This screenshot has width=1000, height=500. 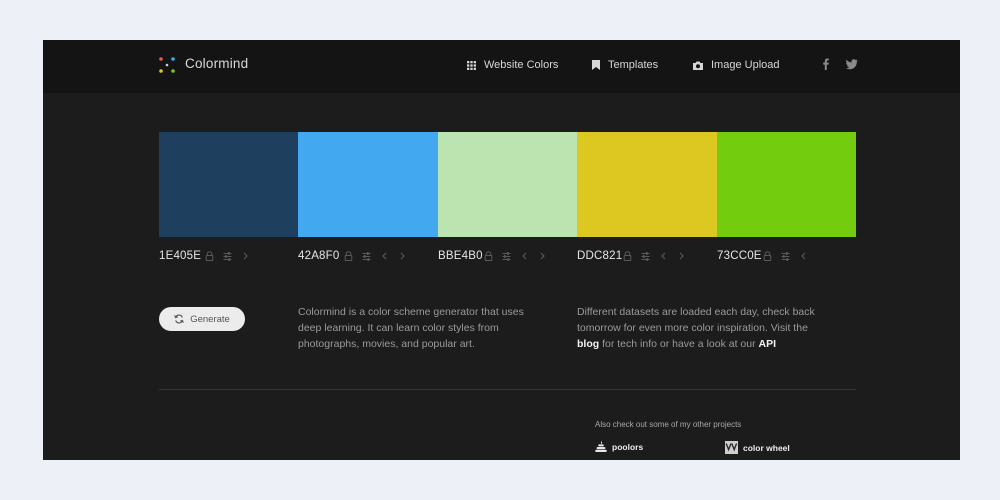 What do you see at coordinates (826, 64) in the screenshot?
I see `facebook-icon` at bounding box center [826, 64].